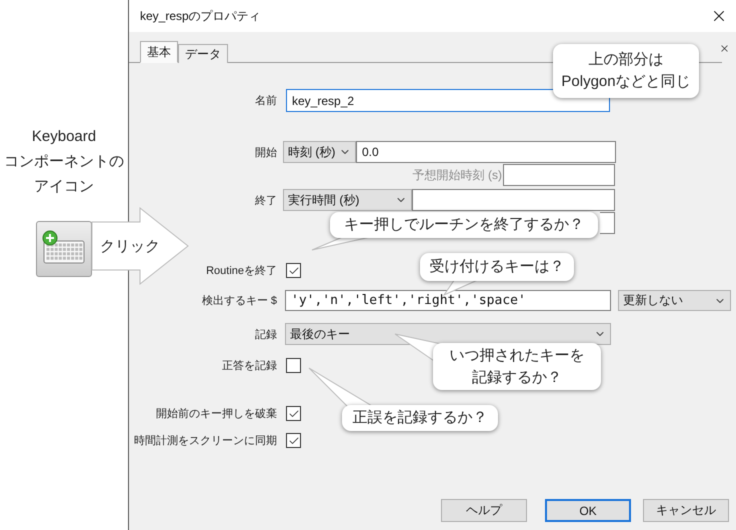 The width and height of the screenshot is (736, 530). Describe the element at coordinates (497, 267) in the screenshot. I see `callout-text: 受け付けるキーは？` at that location.